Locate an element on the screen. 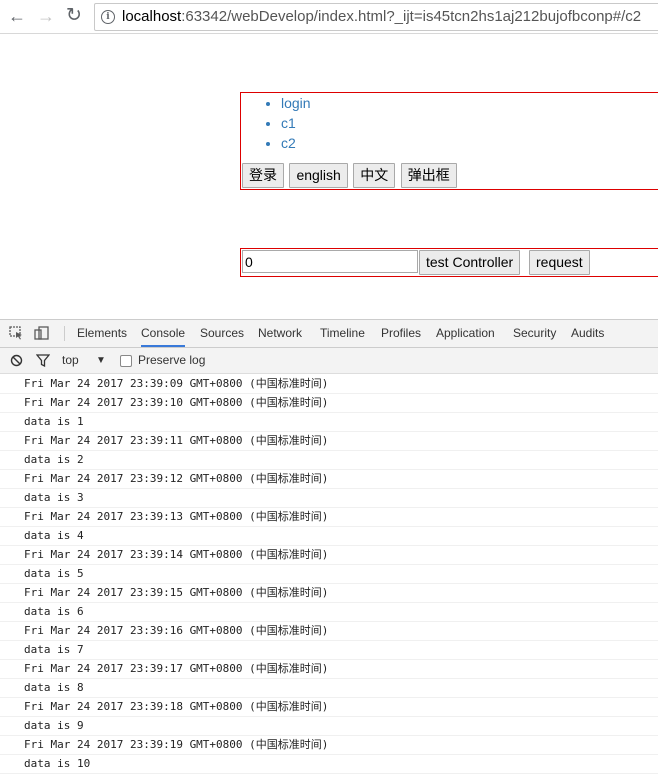 This screenshot has height=779, width=658. request-button: request is located at coordinates (559, 262).